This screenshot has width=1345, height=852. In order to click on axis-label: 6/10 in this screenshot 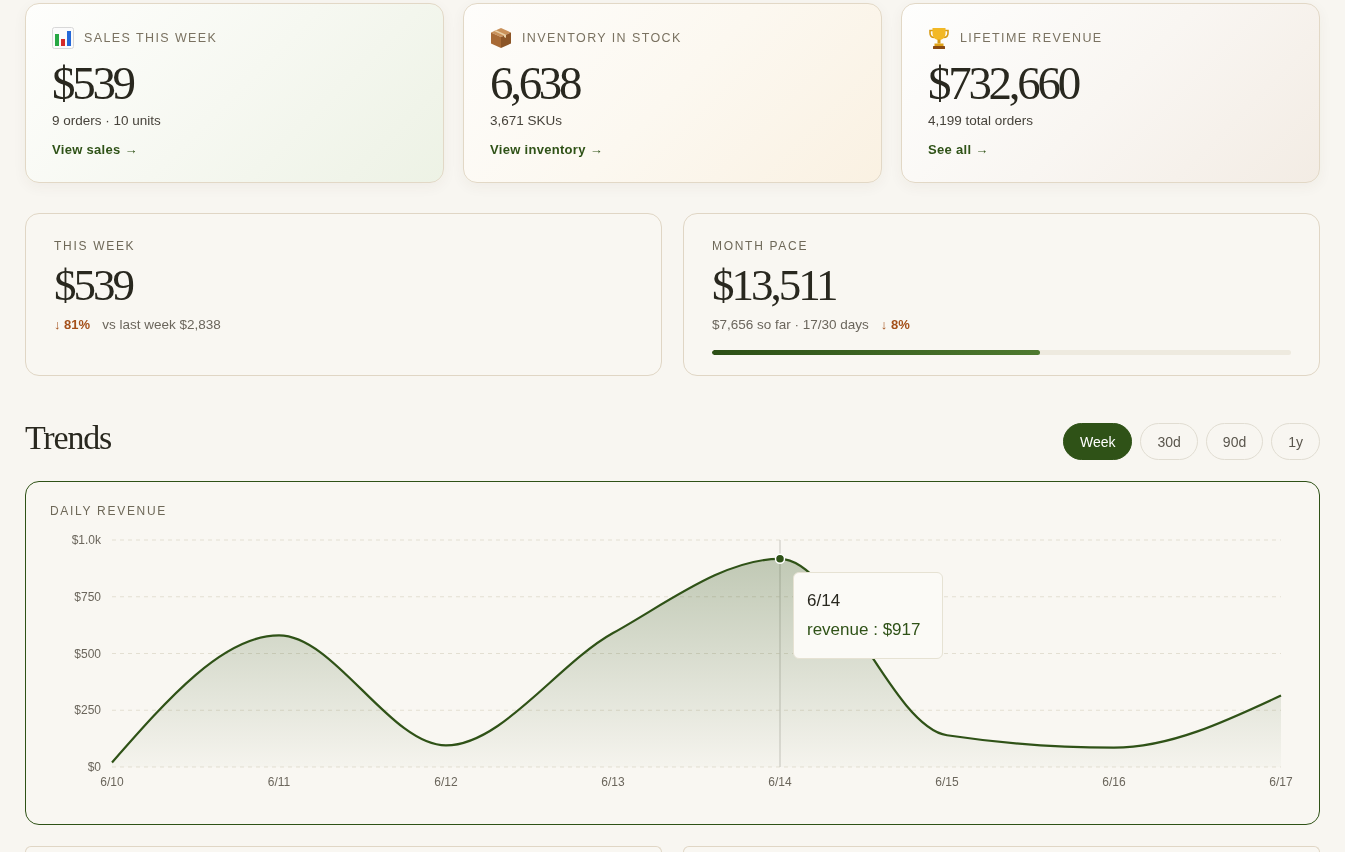, I will do `click(112, 782)`.